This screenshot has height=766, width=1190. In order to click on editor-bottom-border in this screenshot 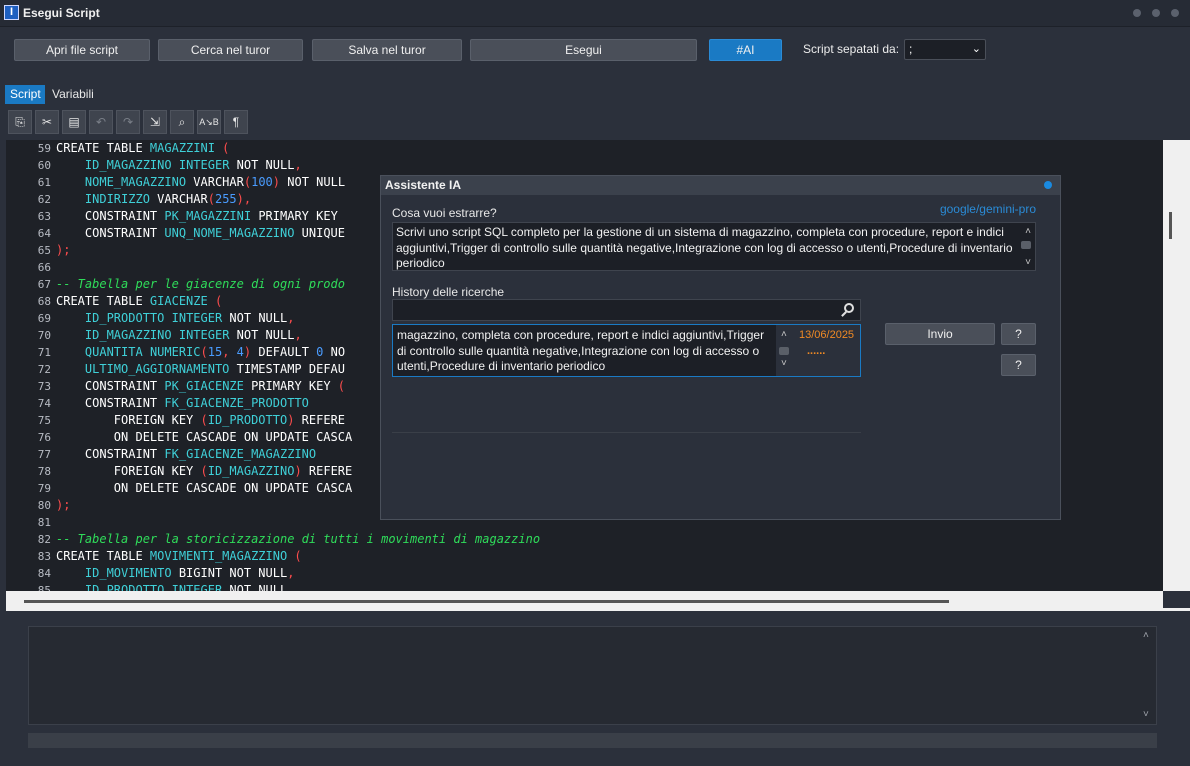, I will do `click(598, 609)`.